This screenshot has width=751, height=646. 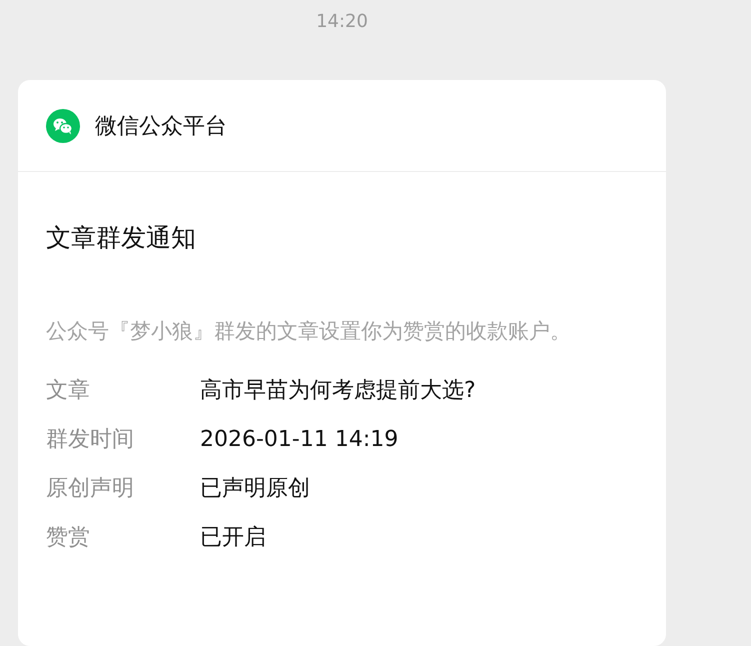 I want to click on field-value: 2026-01-11 14:19, so click(x=299, y=440).